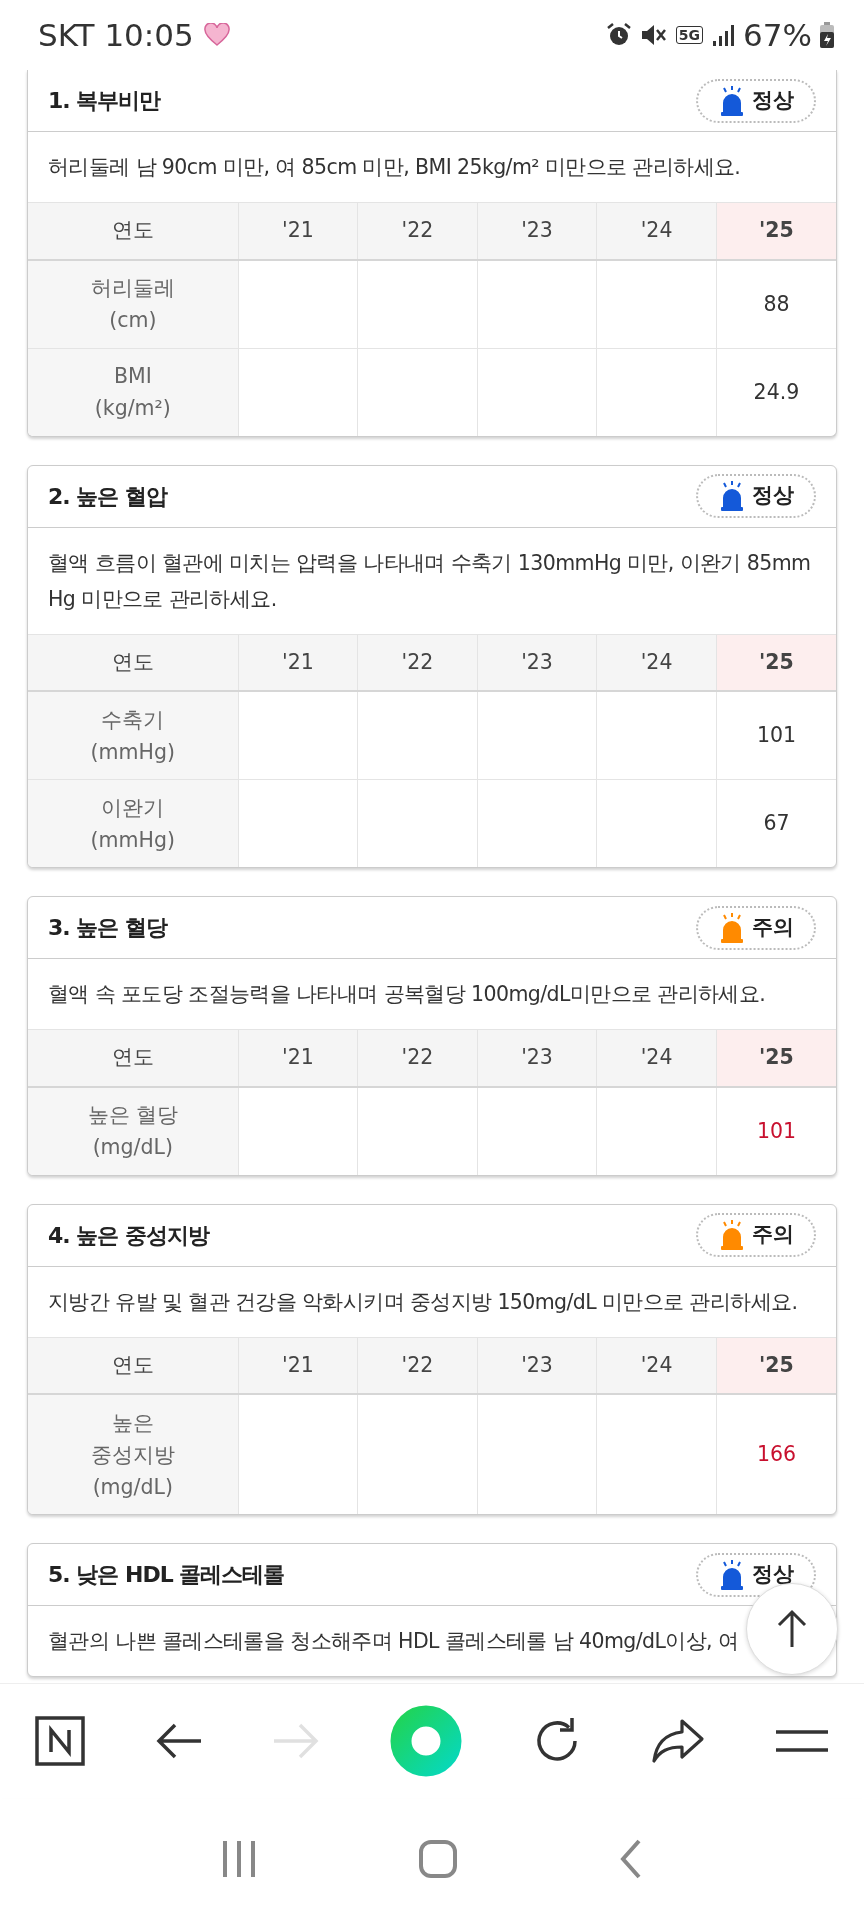 This screenshot has height=1920, width=864. Describe the element at coordinates (133, 823) in the screenshot. I see `row-label: 이완기 (mmHg)` at that location.